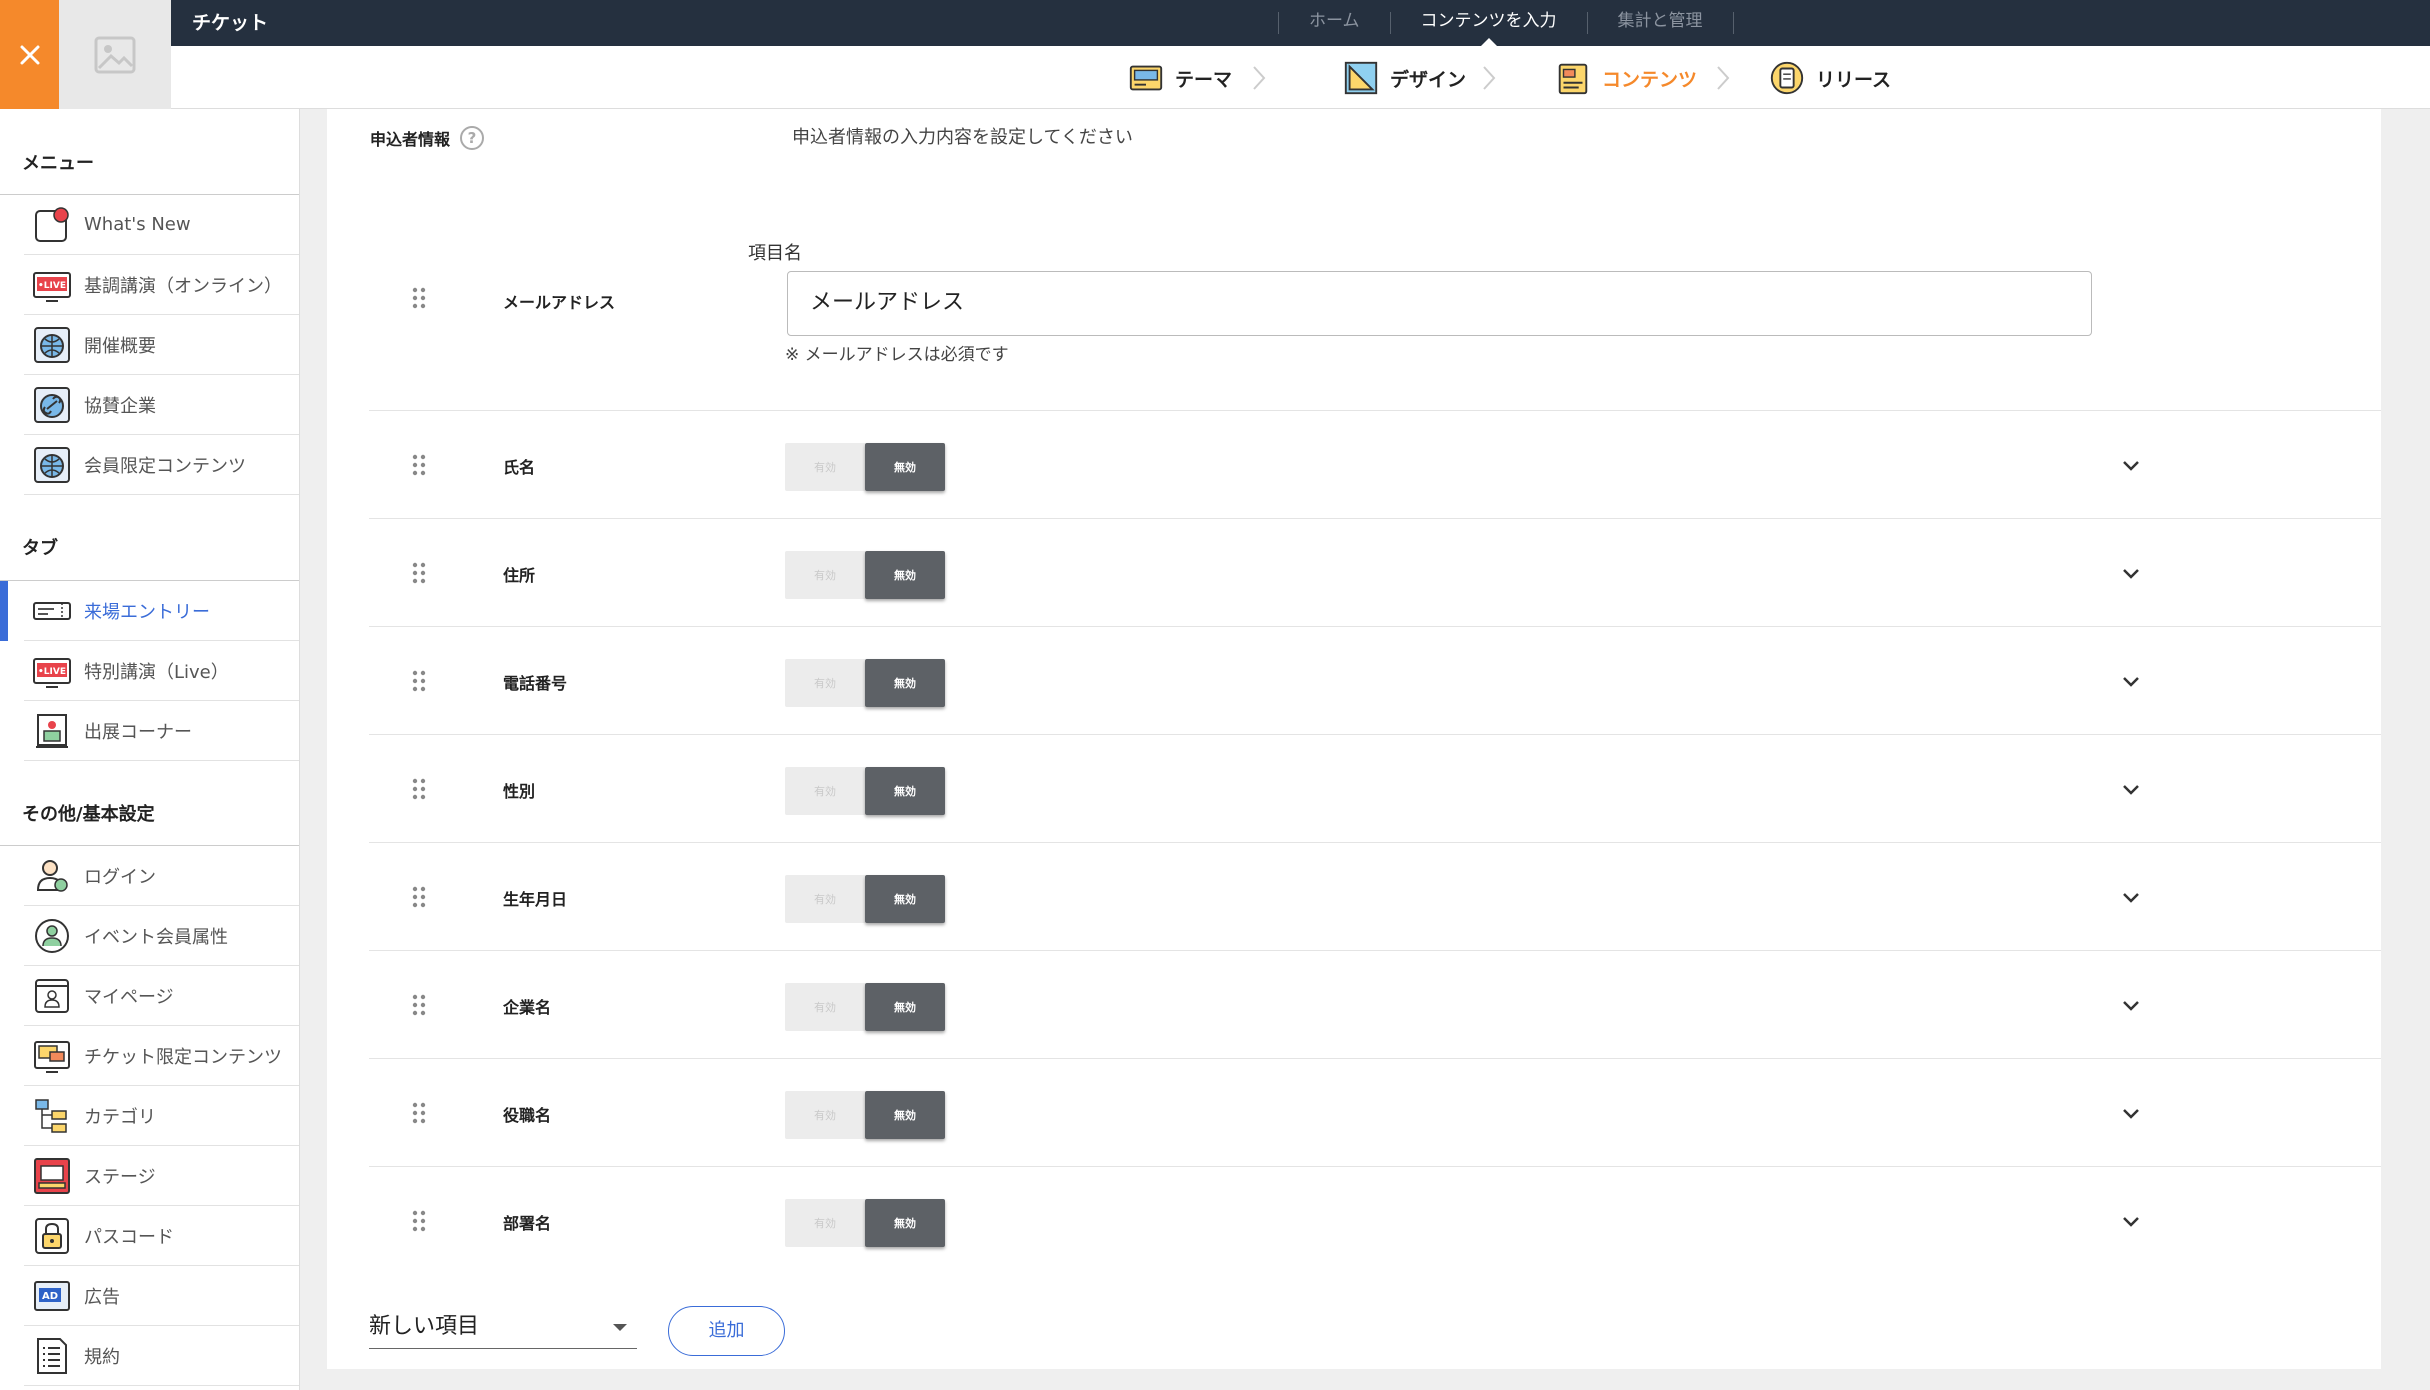 This screenshot has height=1390, width=2430. I want to click on topnav-content-input: コンテンツを入力, so click(1489, 23).